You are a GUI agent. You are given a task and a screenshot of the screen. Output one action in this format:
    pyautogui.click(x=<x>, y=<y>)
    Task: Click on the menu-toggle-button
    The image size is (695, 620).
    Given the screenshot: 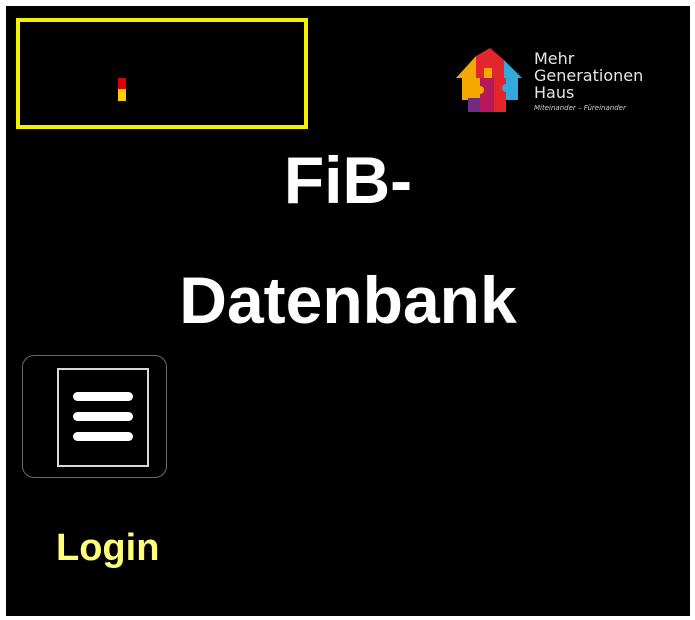 What is the action you would take?
    pyautogui.click(x=94, y=416)
    